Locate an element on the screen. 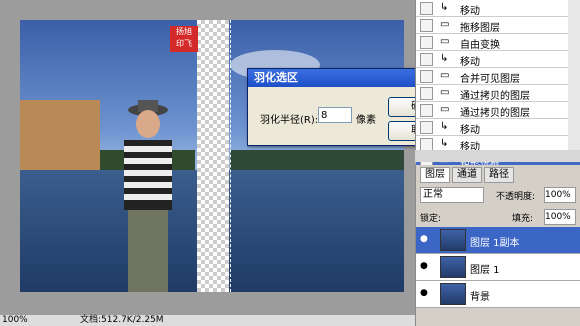 Image resolution: width=580 pixels, height=326 pixels. layer-name: 图层 1副本 is located at coordinates (495, 243).